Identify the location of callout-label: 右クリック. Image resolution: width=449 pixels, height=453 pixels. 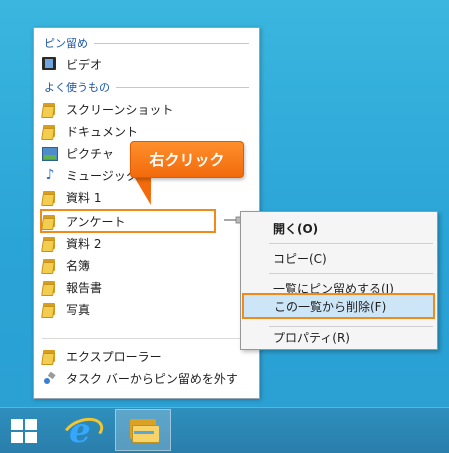
(187, 160).